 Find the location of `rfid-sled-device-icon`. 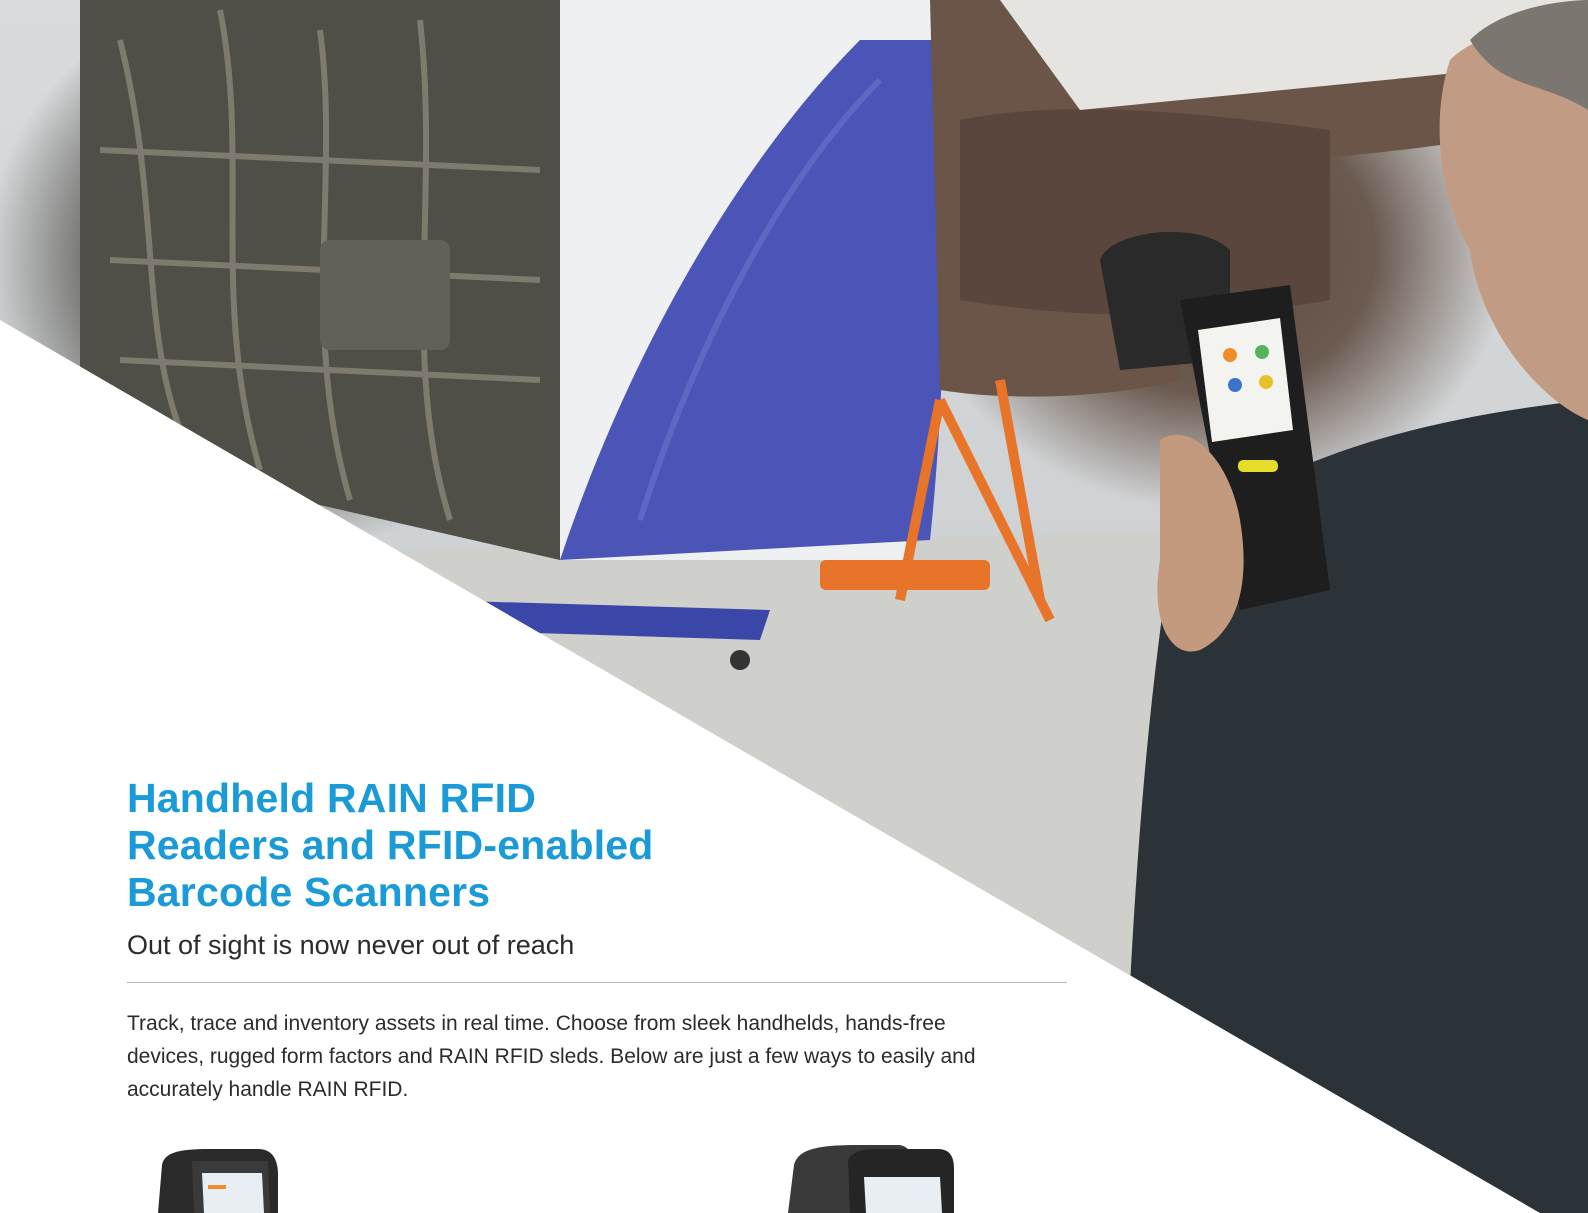

rfid-sled-device-icon is located at coordinates (871, 1179).